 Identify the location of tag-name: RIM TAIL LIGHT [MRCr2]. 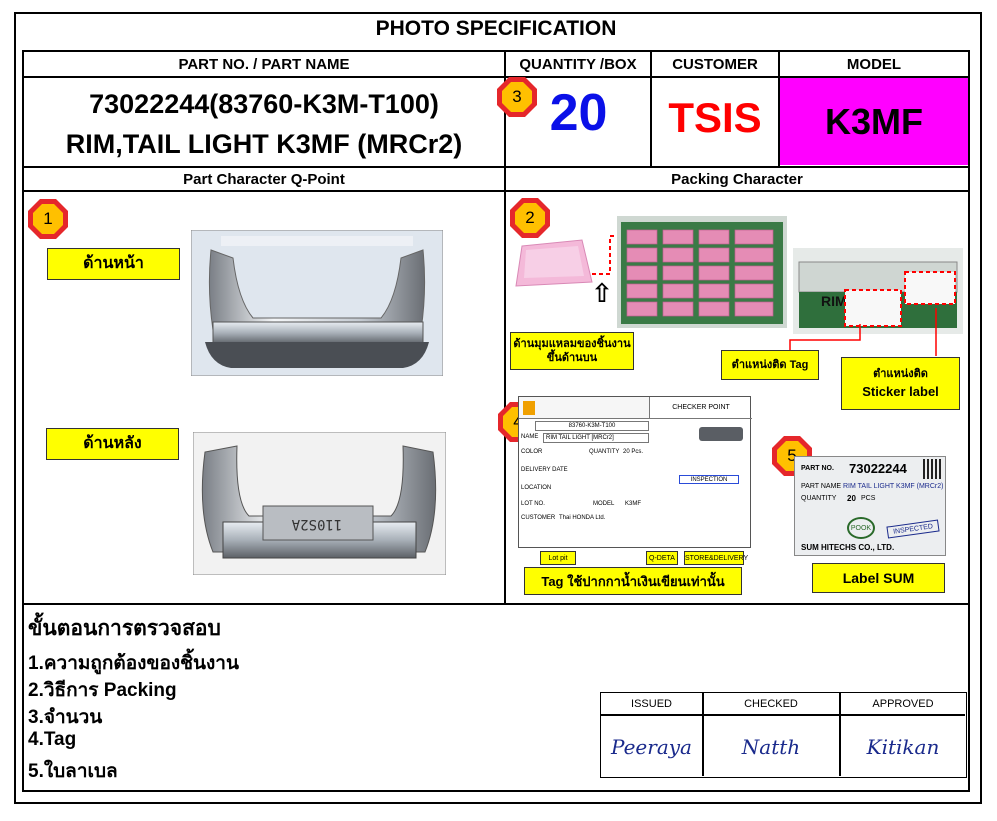
(596, 438).